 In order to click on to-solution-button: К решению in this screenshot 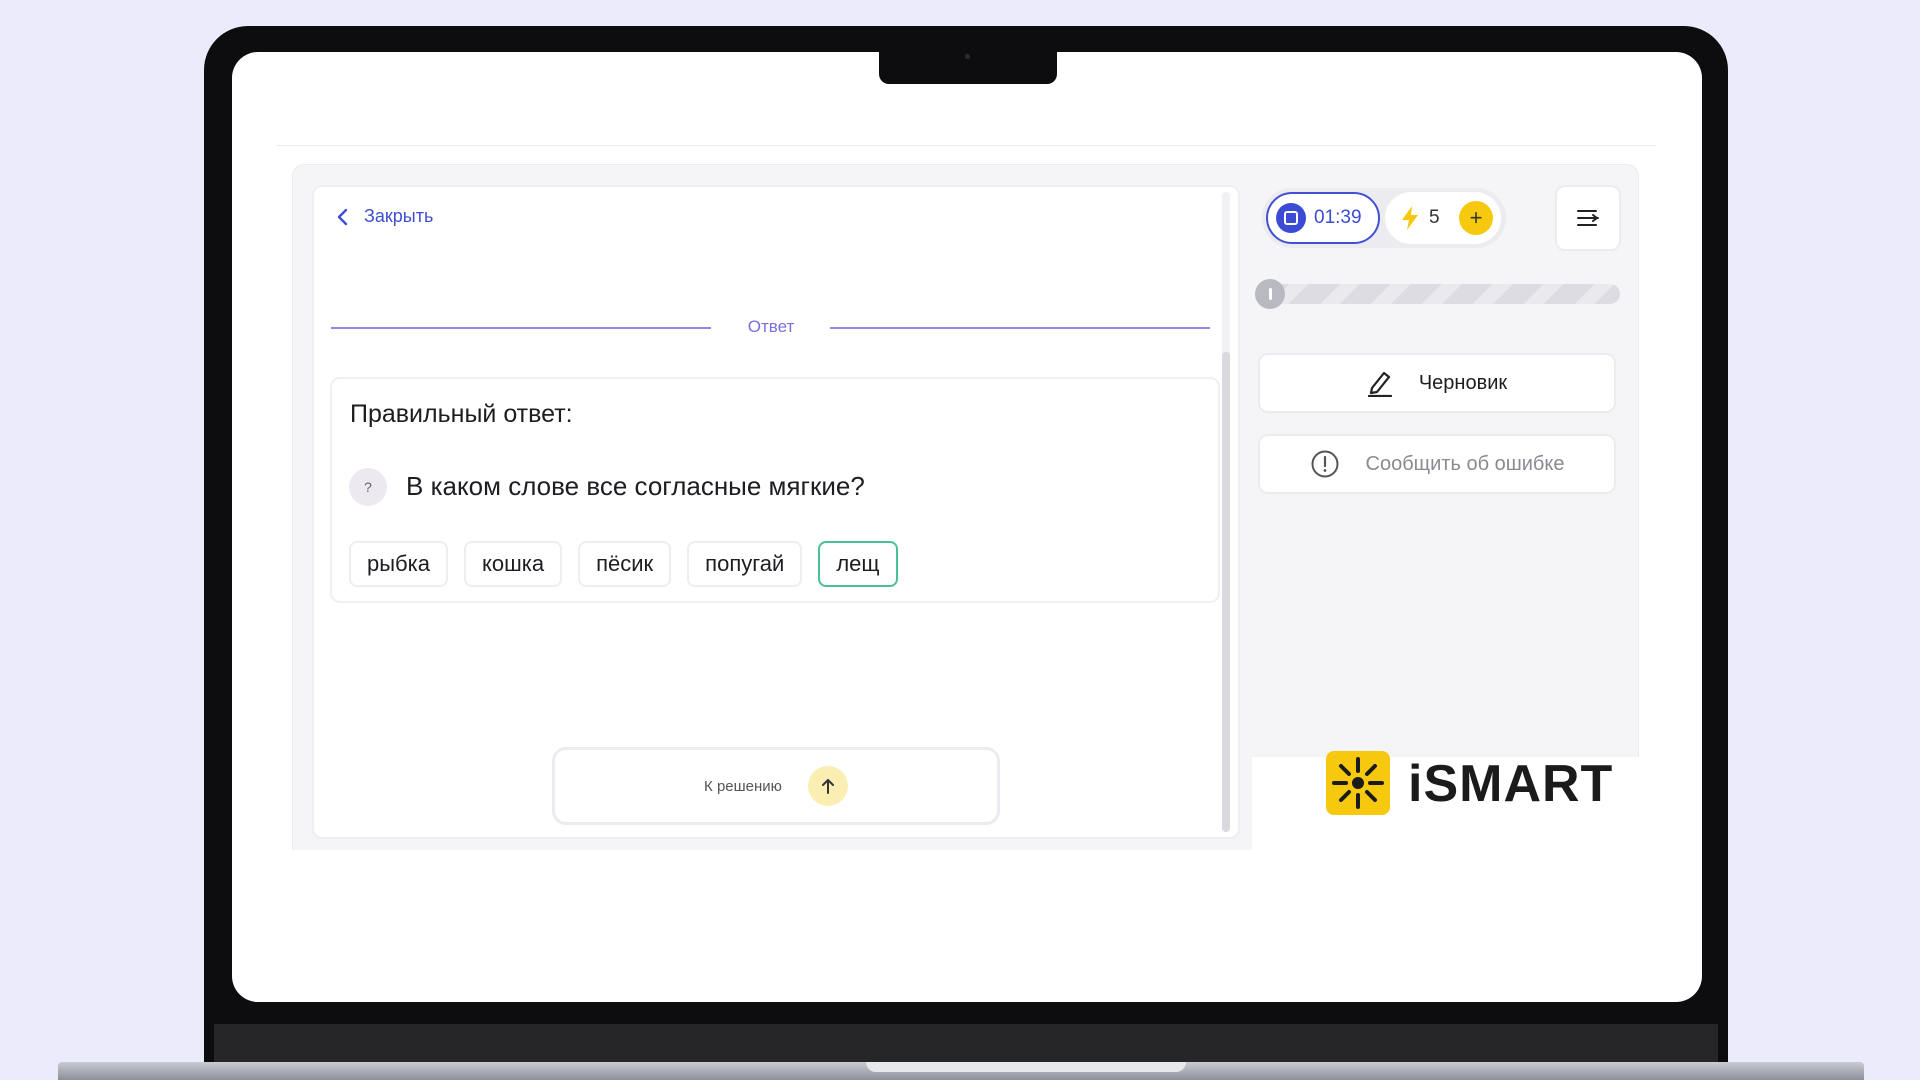, I will do `click(776, 786)`.